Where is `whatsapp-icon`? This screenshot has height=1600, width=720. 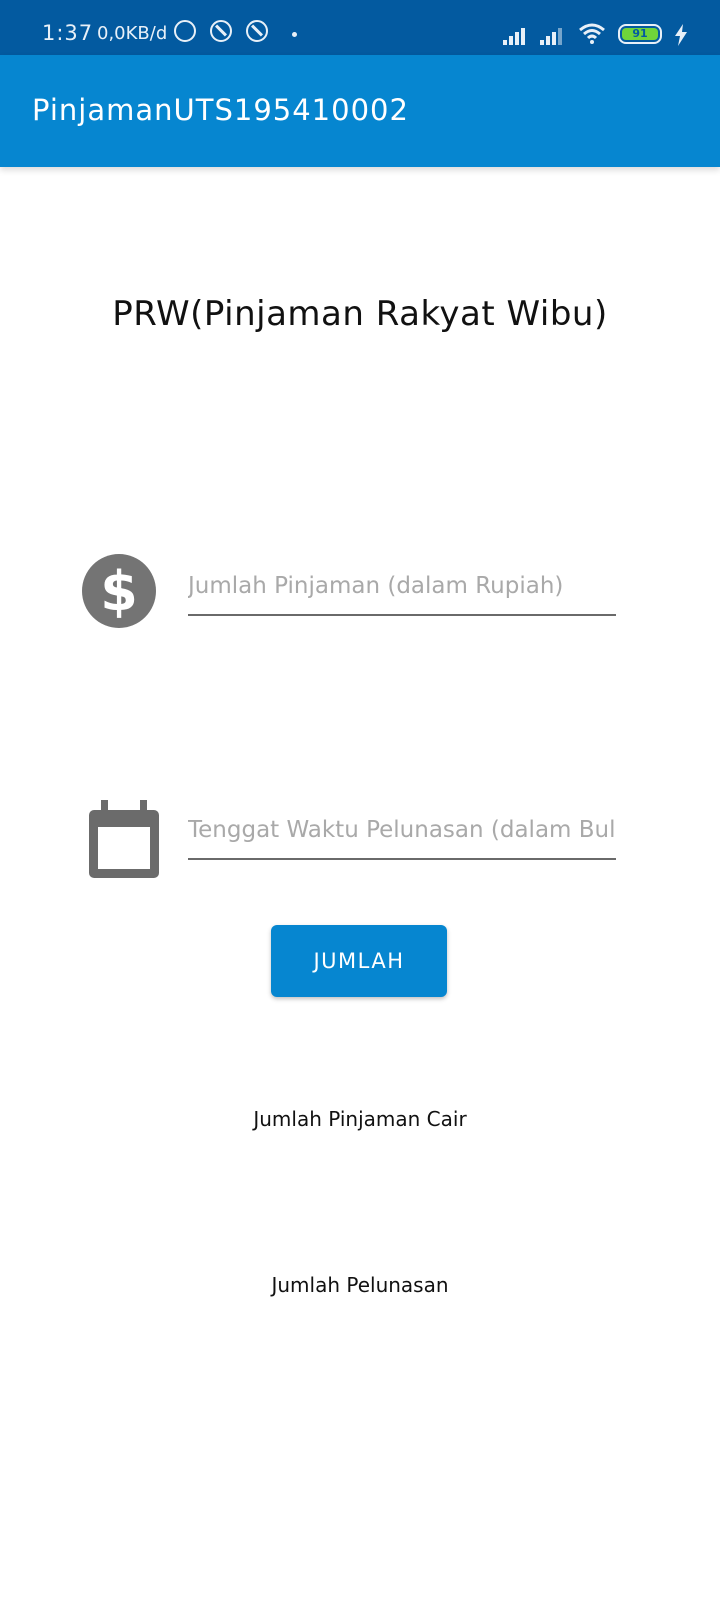 whatsapp-icon is located at coordinates (185, 31).